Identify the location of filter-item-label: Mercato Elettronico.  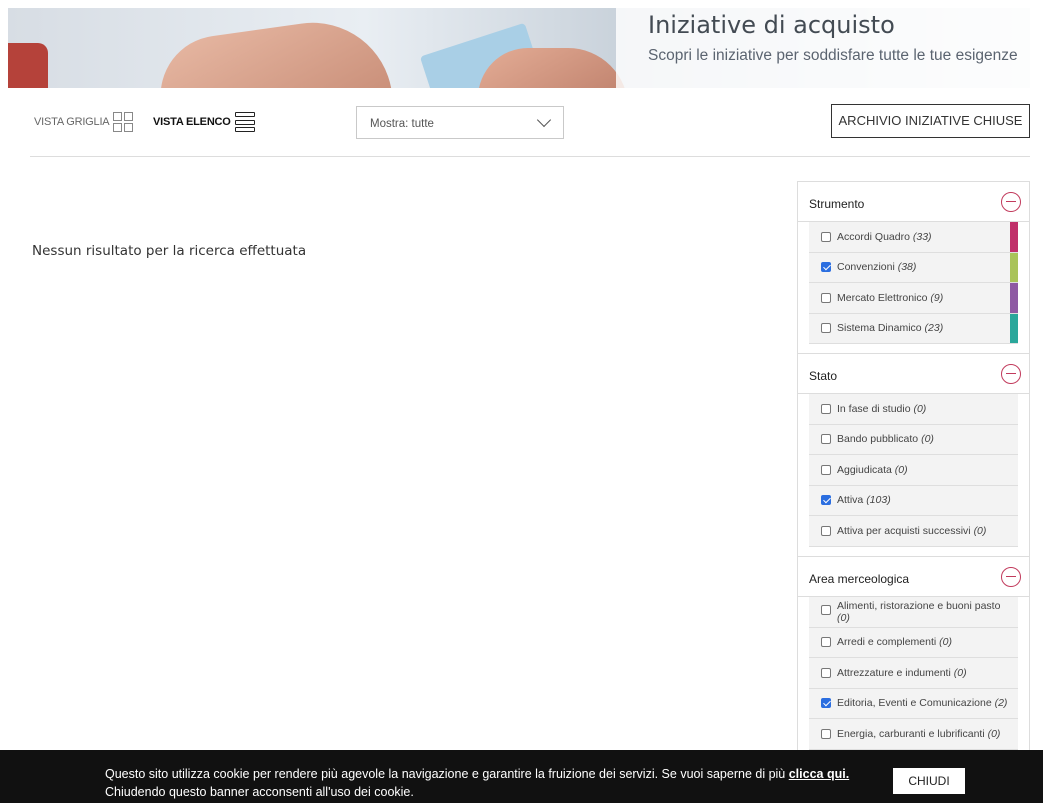
(882, 297).